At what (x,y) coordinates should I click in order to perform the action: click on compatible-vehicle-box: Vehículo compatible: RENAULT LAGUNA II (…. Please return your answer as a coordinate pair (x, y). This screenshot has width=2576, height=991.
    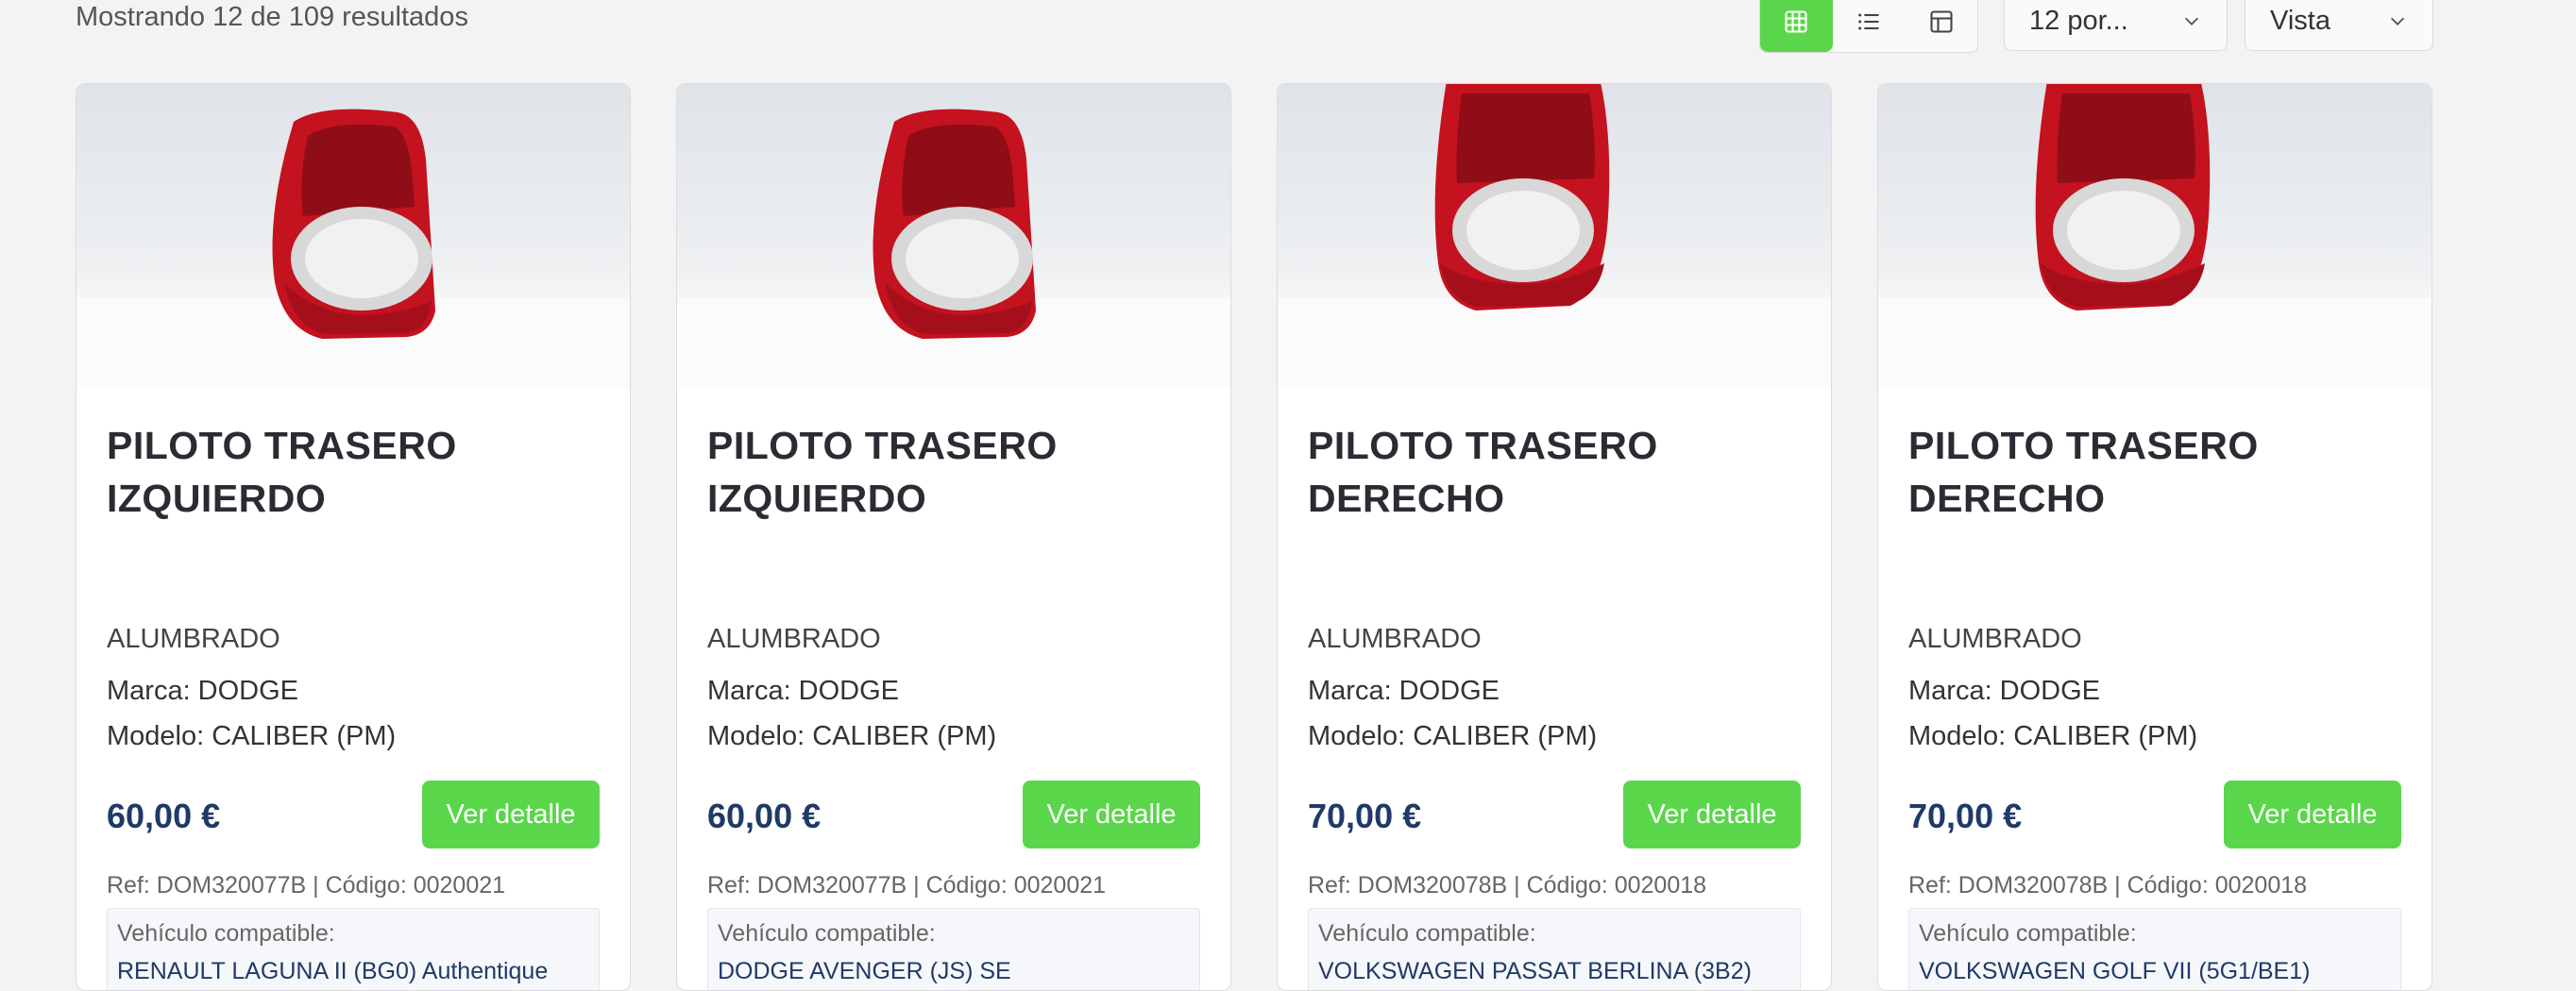
    Looking at the image, I should click on (353, 949).